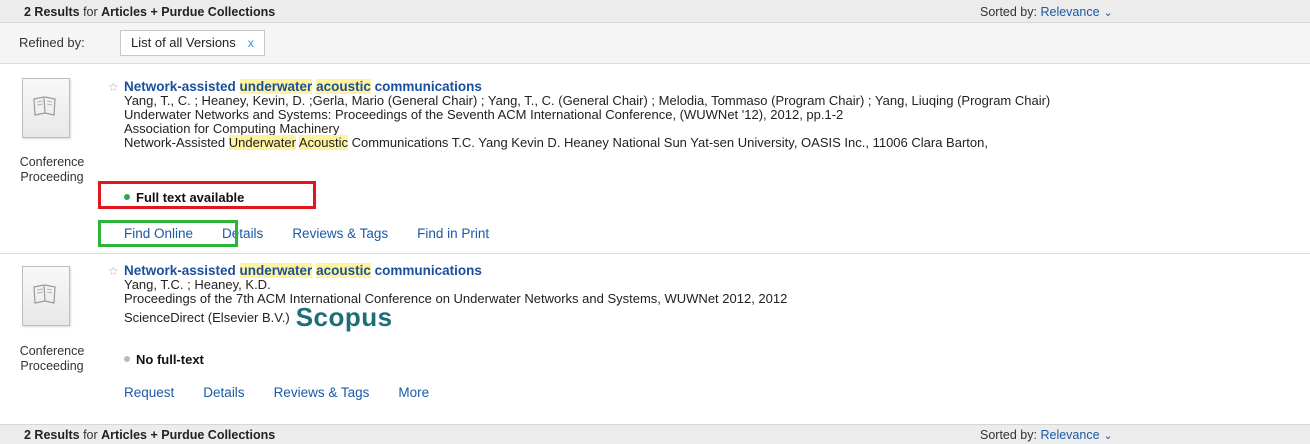  What do you see at coordinates (183, 42) in the screenshot?
I see `refinement-chip-label: List of all Versions` at bounding box center [183, 42].